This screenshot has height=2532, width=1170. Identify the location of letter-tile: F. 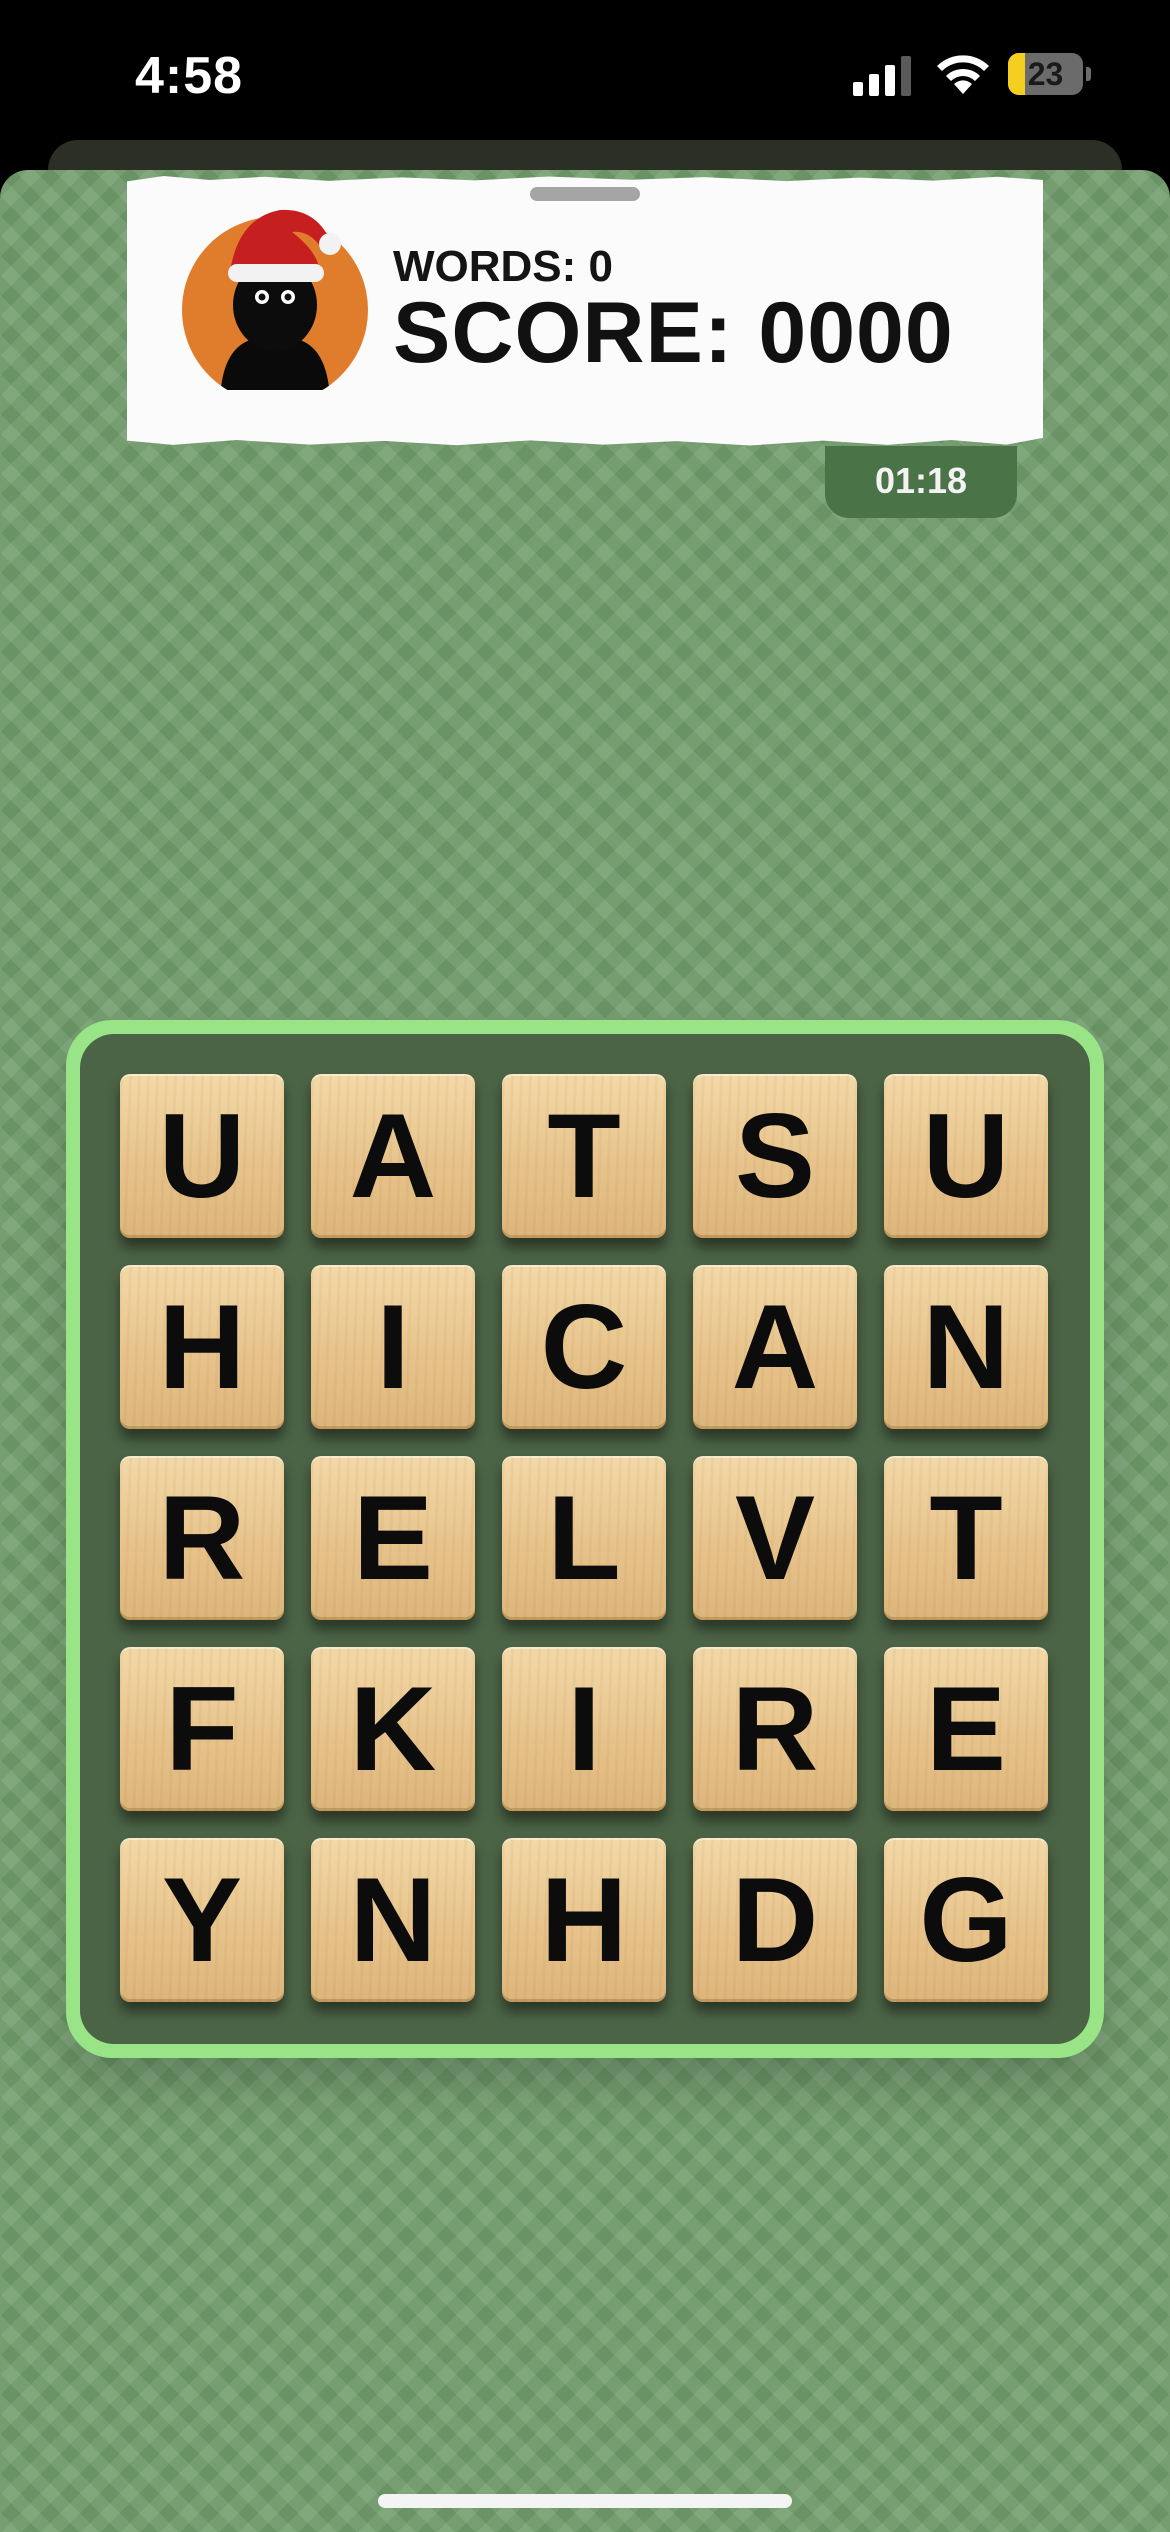
(202, 1729).